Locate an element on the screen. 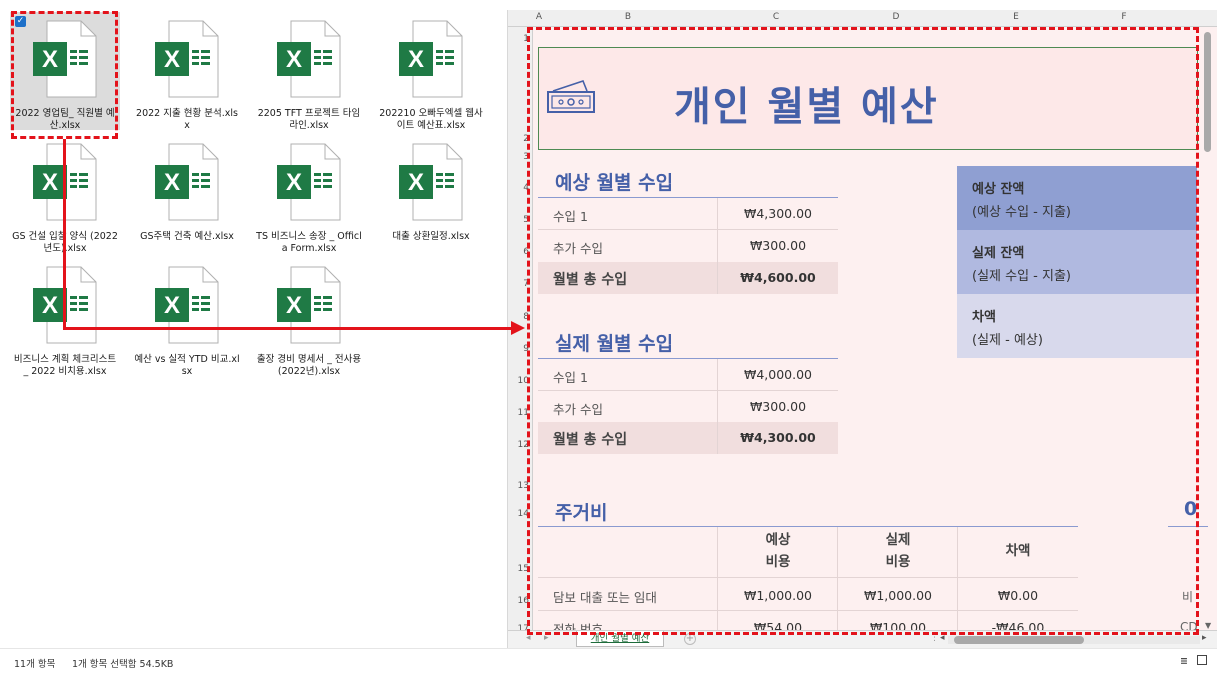  partial-cell-text: 비 is located at coordinates (1187, 596).